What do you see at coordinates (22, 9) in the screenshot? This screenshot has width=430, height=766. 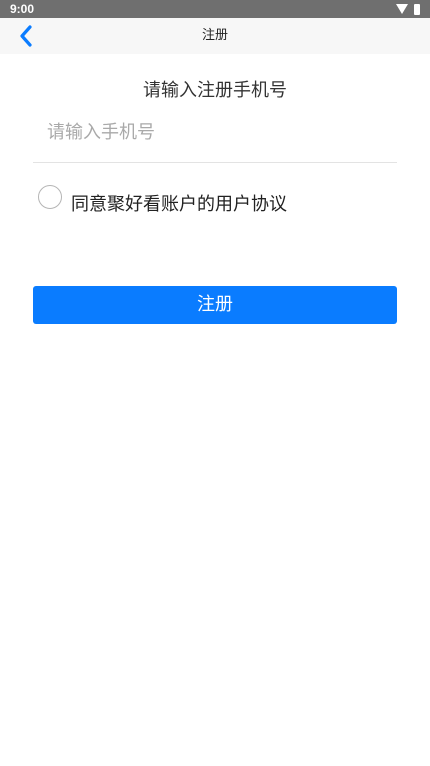 I see `status-time: 9:00` at bounding box center [22, 9].